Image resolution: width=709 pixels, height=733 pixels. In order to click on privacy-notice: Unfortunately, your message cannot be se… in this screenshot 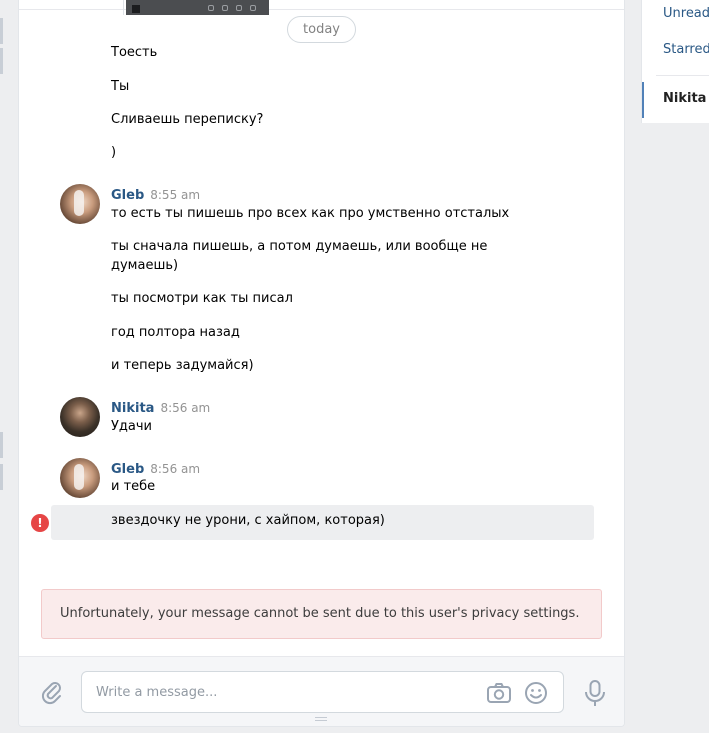, I will do `click(321, 614)`.